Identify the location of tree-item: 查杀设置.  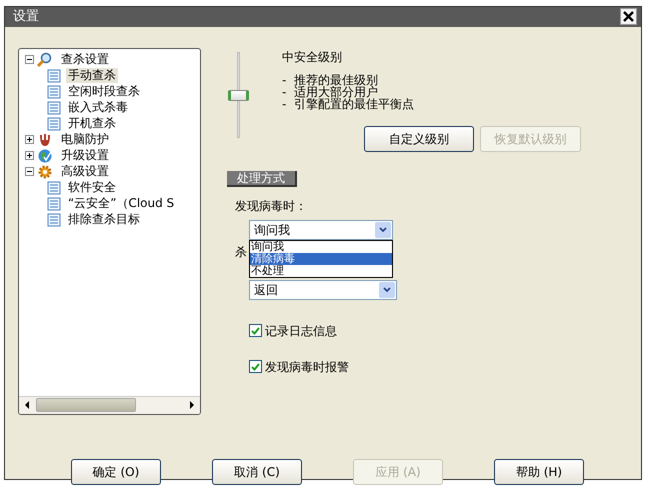
(85, 59).